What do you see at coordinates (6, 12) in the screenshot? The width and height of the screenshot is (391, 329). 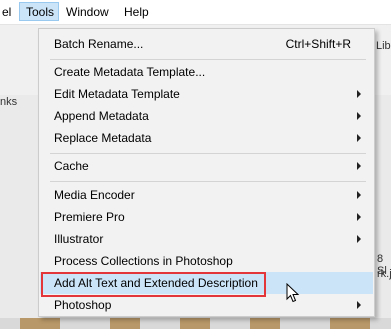 I see `menu-label-partial: el` at bounding box center [6, 12].